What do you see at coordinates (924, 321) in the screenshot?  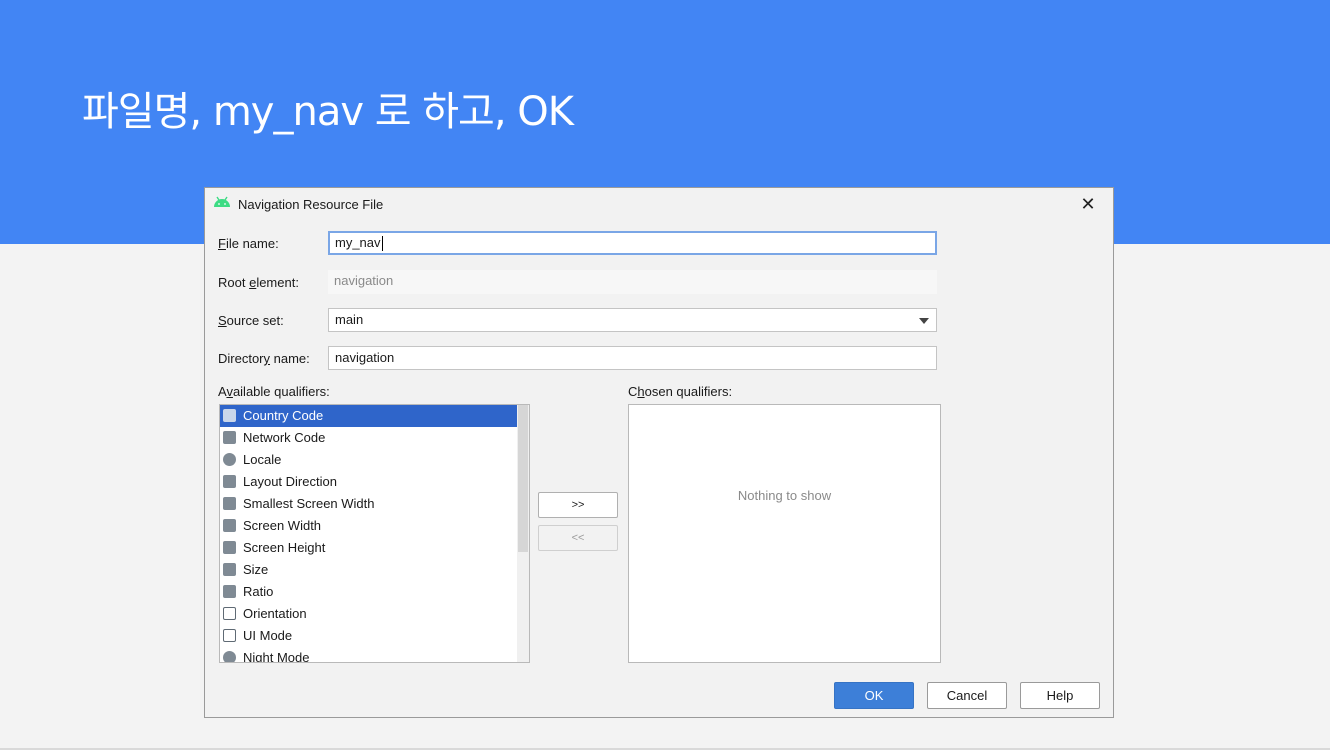 I see `chevron-down-icon` at bounding box center [924, 321].